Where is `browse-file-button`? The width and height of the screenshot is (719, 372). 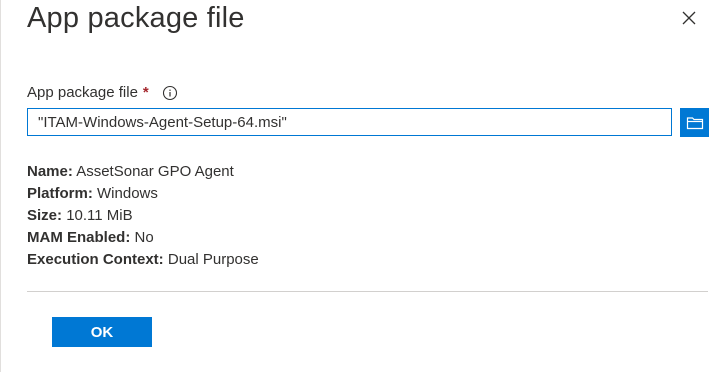 browse-file-button is located at coordinates (694, 122).